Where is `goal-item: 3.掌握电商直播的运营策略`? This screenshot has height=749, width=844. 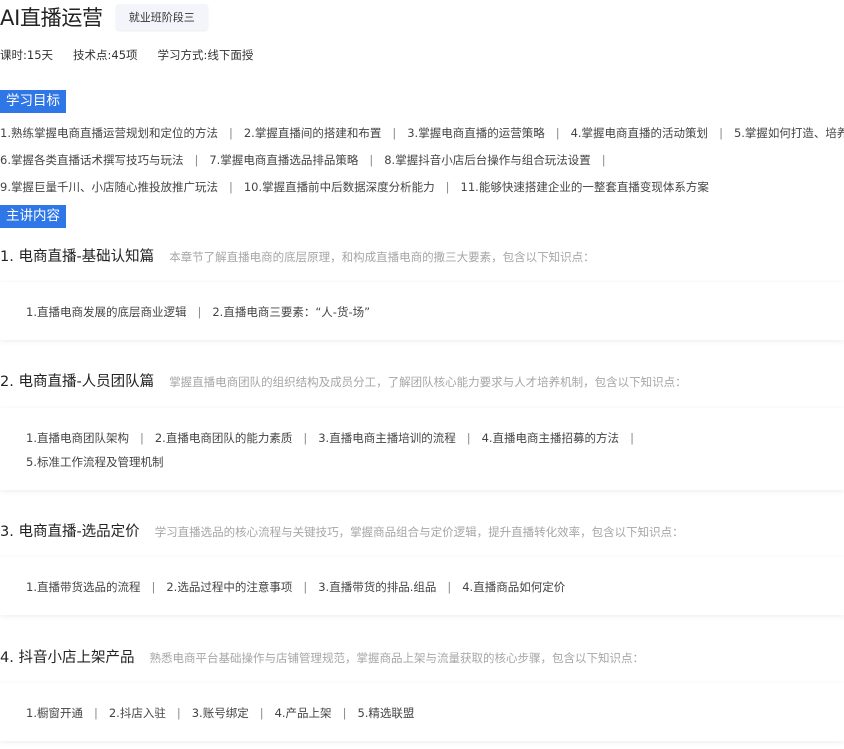
goal-item: 3.掌握电商直播的运营策略 is located at coordinates (476, 133).